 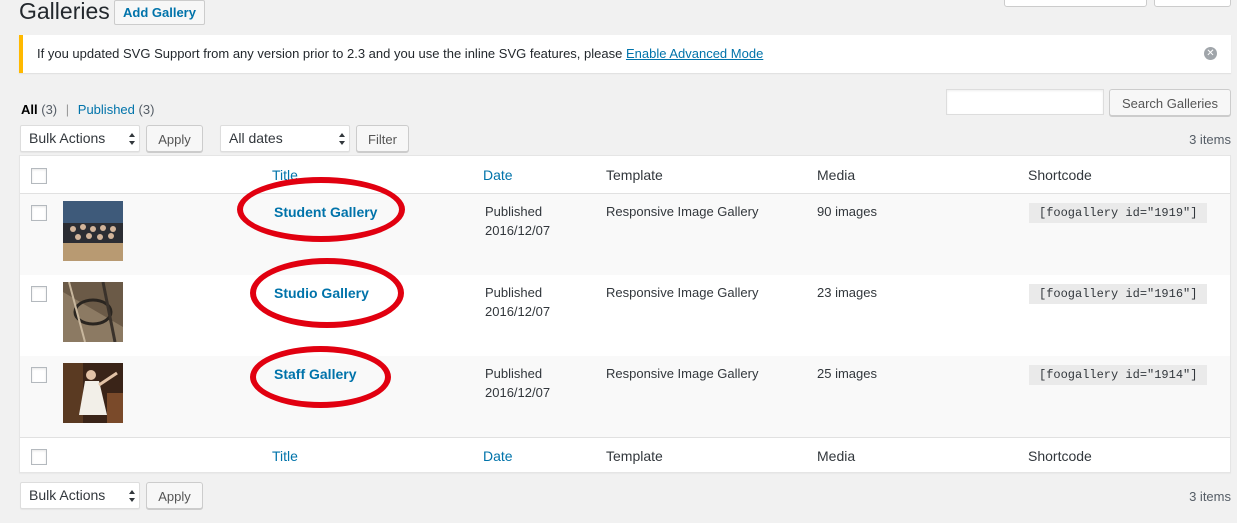 What do you see at coordinates (321, 293) in the screenshot?
I see `gallery-title-link: Studio Gallery` at bounding box center [321, 293].